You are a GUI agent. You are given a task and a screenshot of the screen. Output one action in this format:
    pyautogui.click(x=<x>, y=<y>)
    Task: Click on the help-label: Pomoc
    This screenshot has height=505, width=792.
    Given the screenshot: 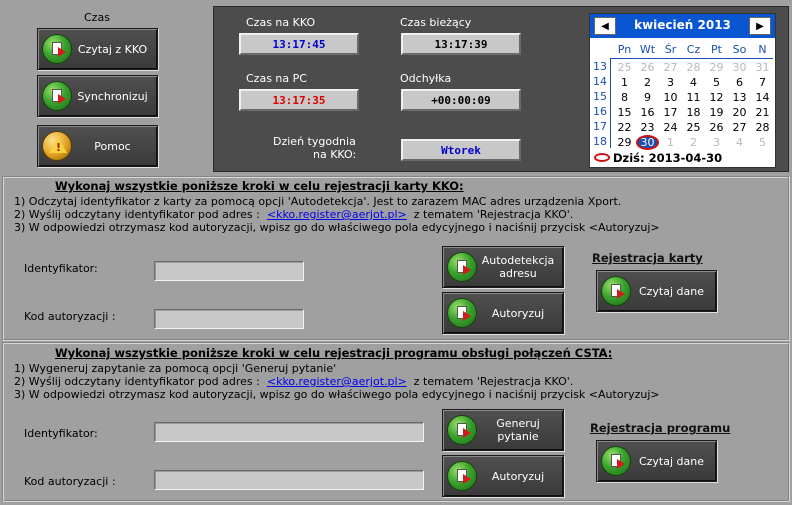 What is the action you would take?
    pyautogui.click(x=112, y=146)
    